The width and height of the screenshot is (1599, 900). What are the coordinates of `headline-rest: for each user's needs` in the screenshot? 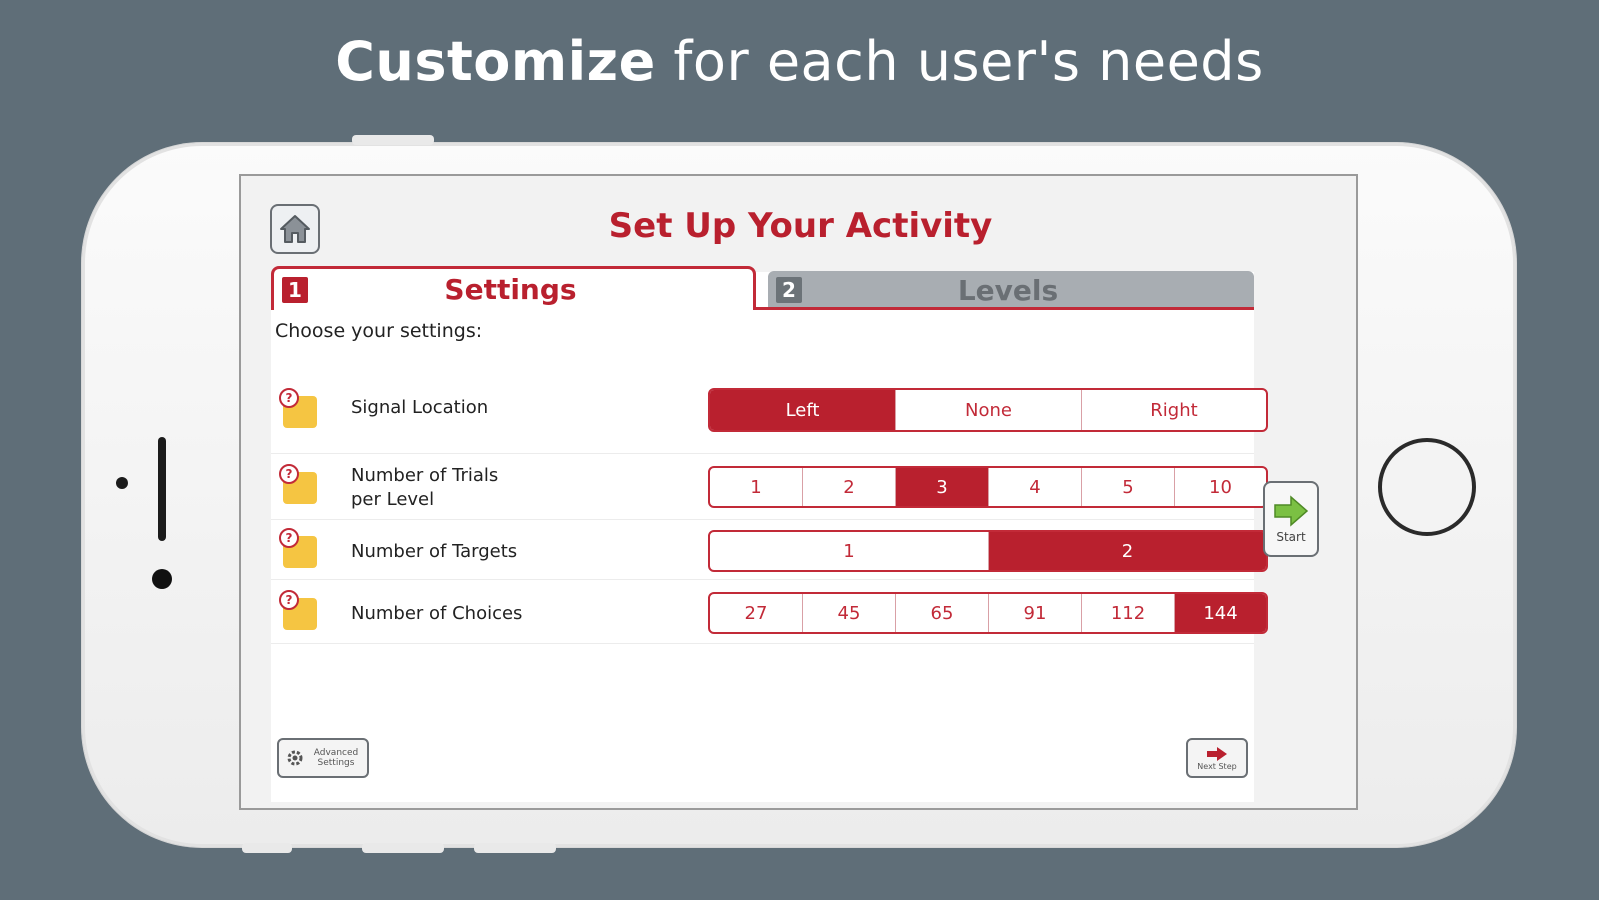 It's located at (959, 61).